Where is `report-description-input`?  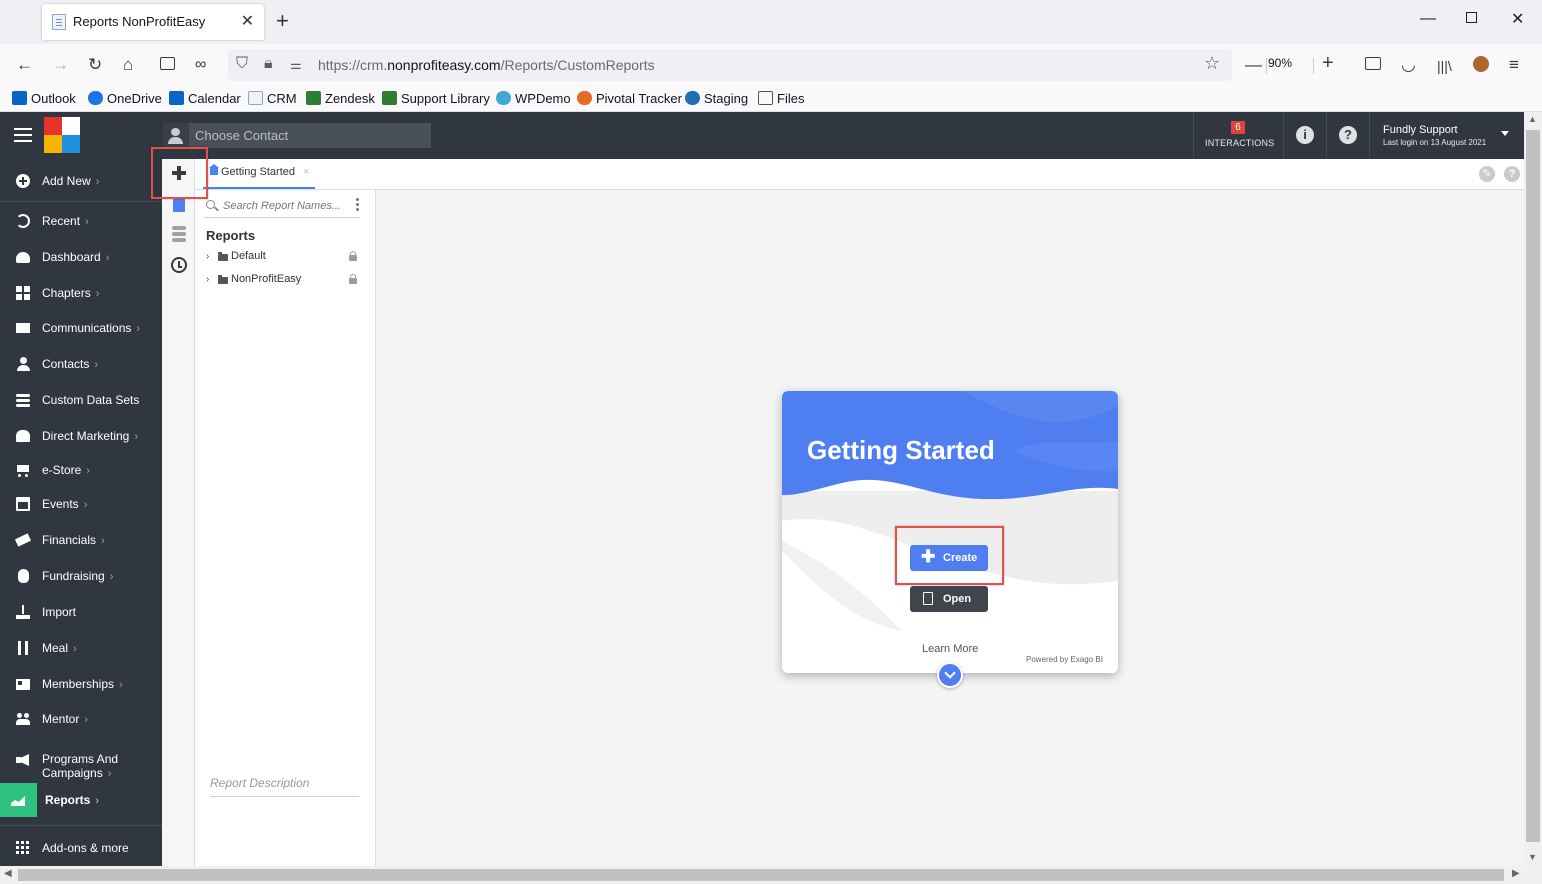 report-description-input is located at coordinates (284, 783).